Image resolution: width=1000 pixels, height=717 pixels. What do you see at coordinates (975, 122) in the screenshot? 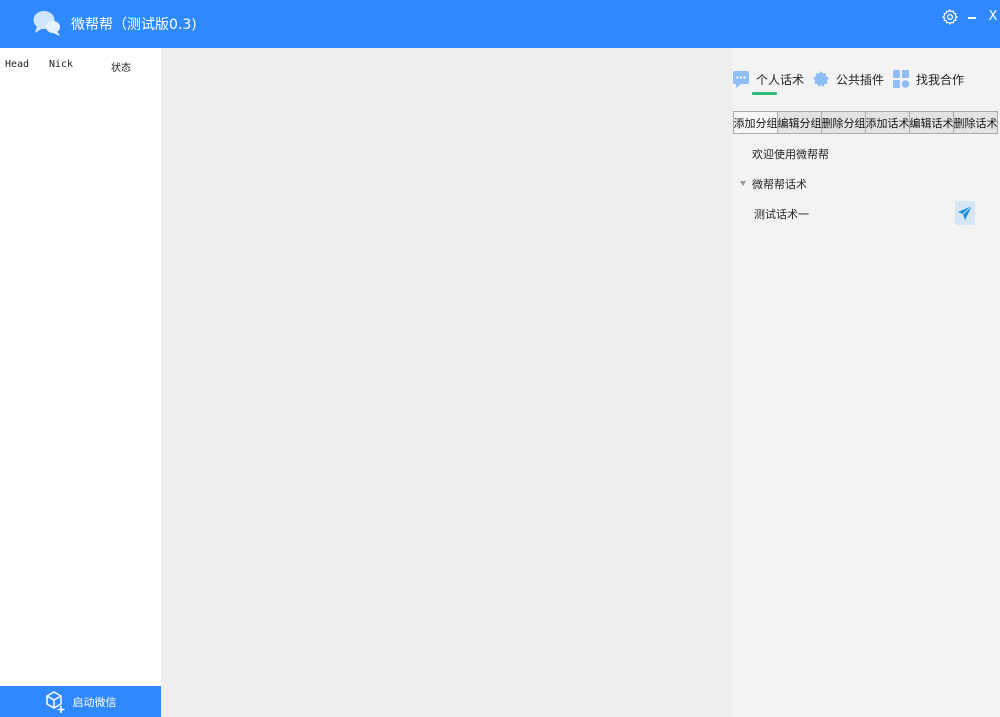
I see `delete-script-button: 删除话术` at bounding box center [975, 122].